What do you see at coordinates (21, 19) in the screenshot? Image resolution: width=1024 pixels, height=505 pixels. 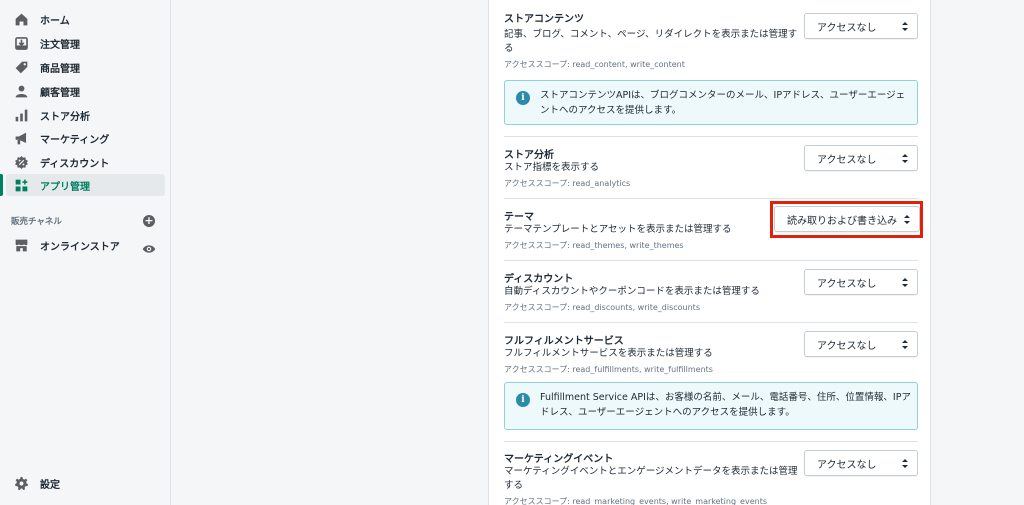 I see `home-icon` at bounding box center [21, 19].